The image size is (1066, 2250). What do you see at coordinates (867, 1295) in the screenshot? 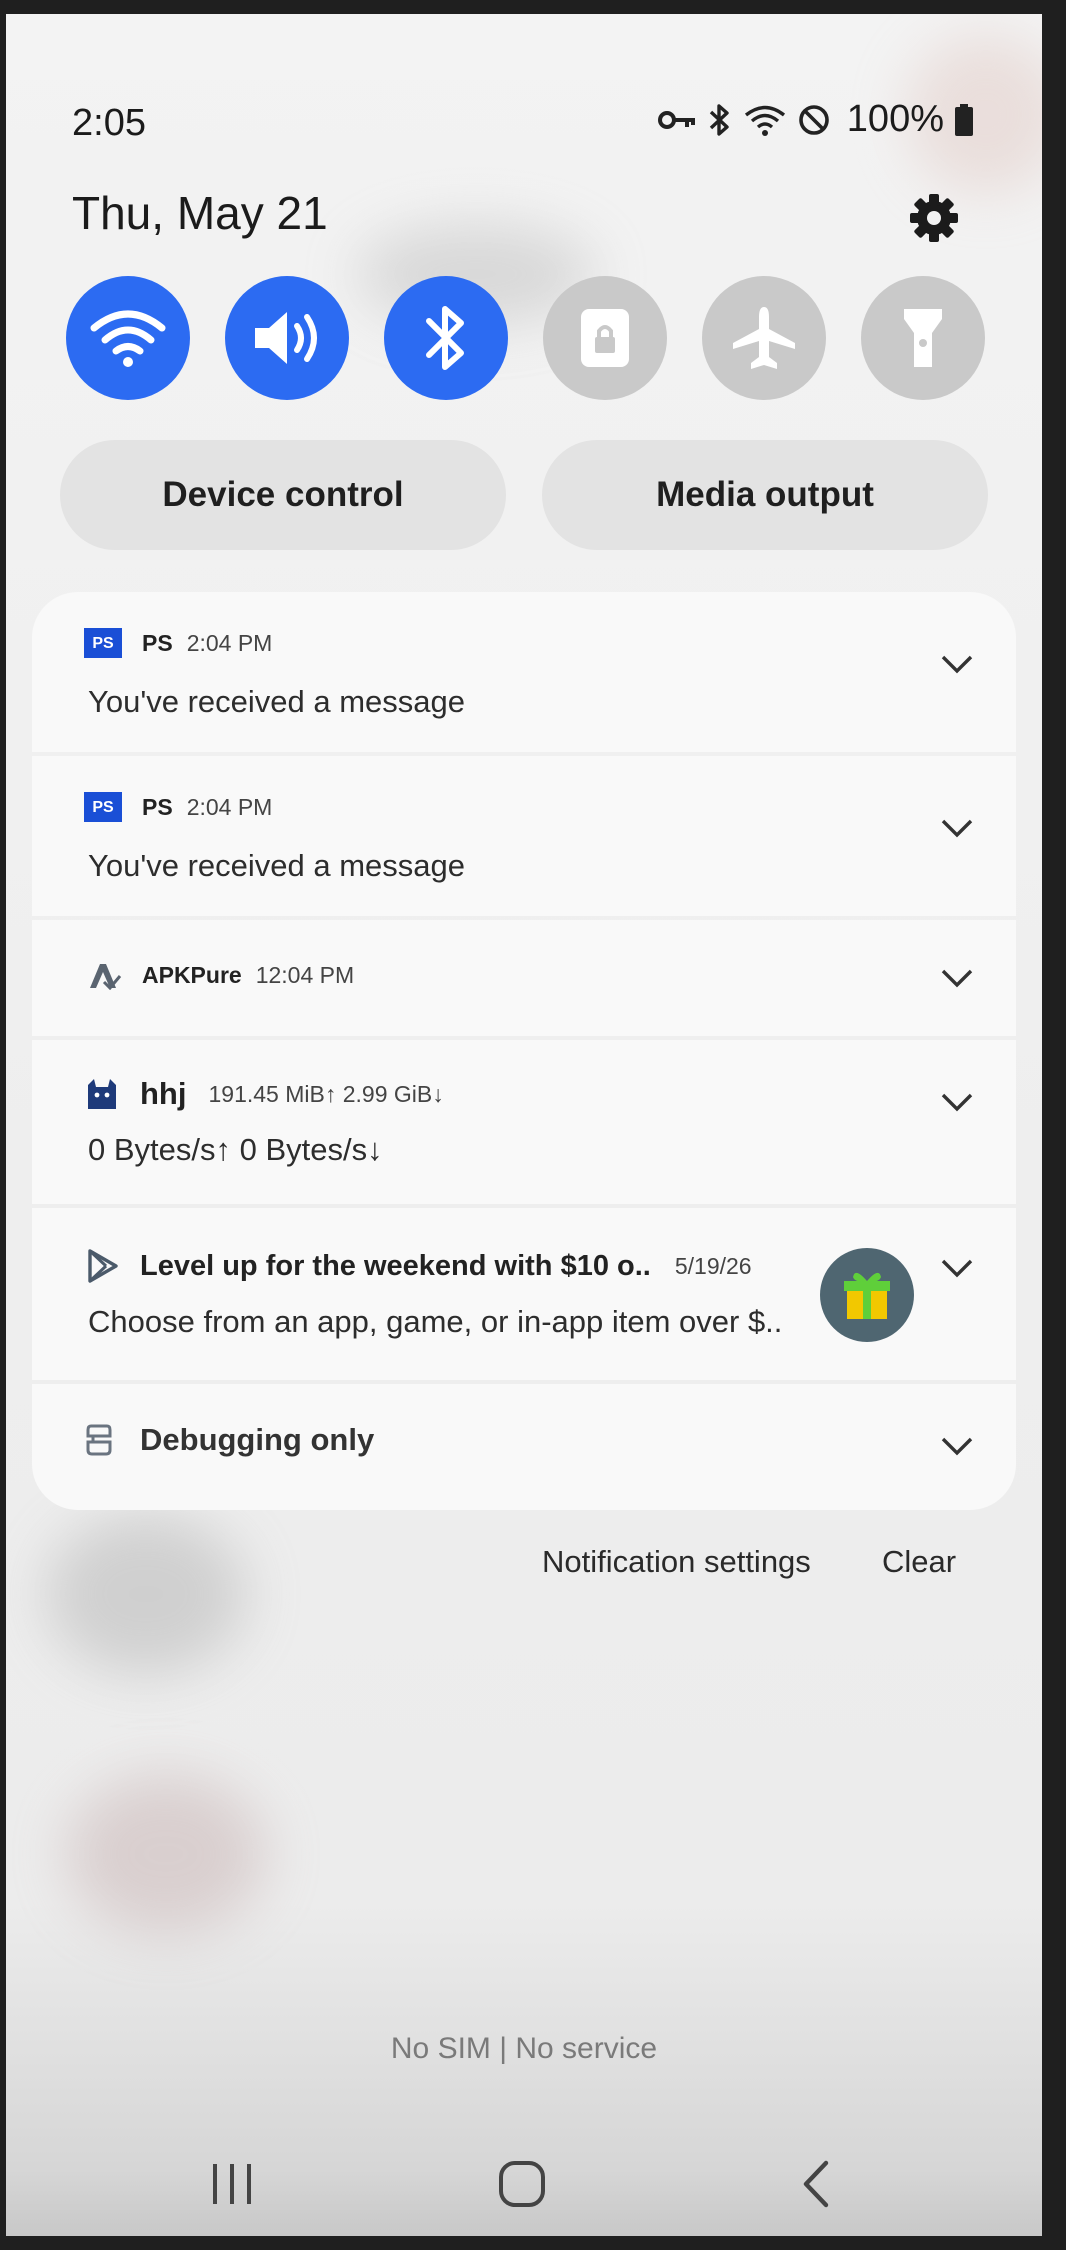
I see `gift-icon` at bounding box center [867, 1295].